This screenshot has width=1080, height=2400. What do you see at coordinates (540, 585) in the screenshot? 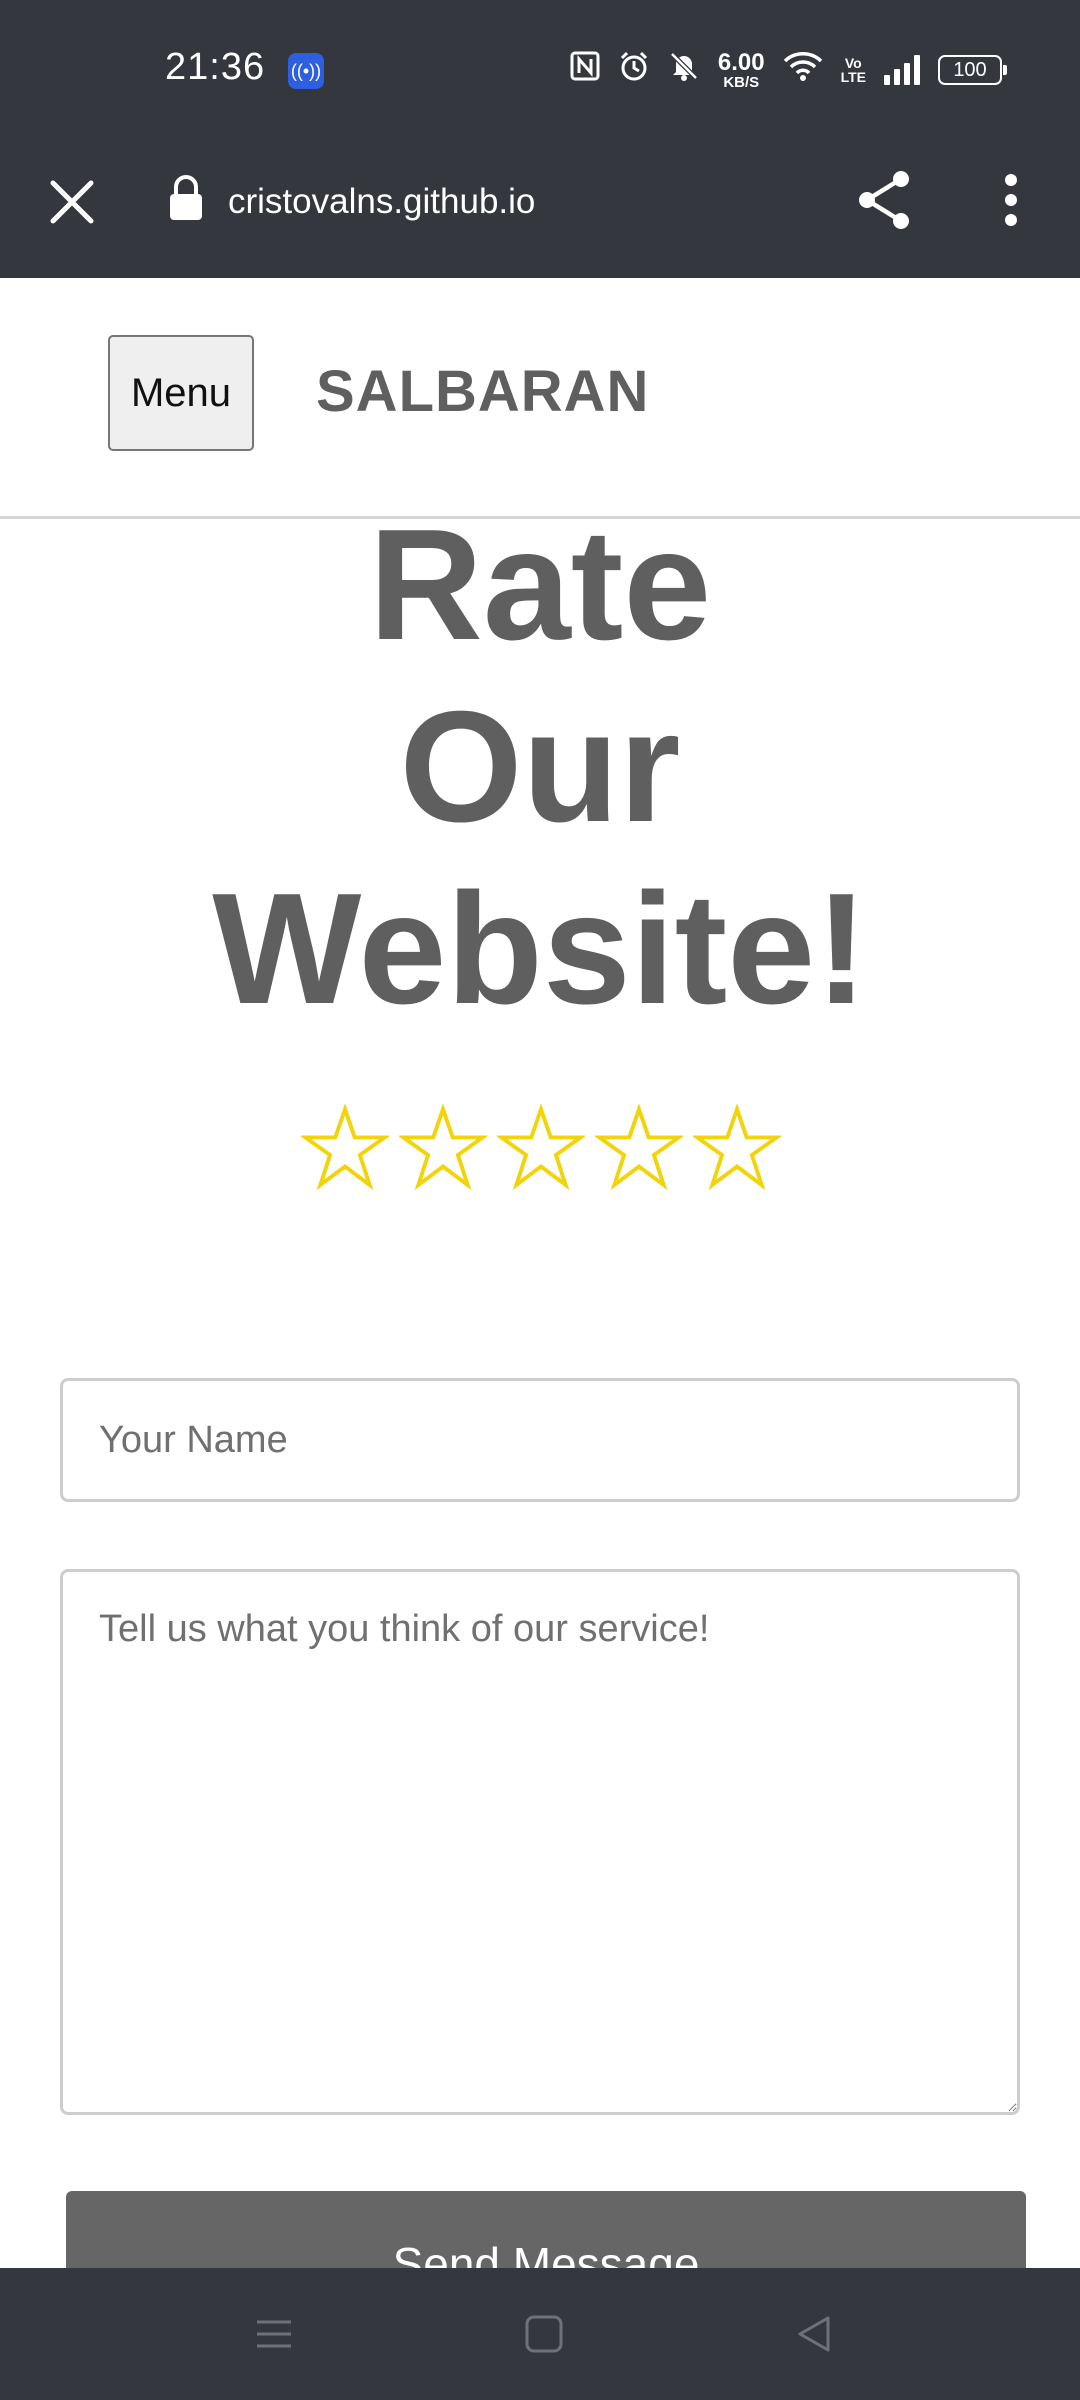
I see `title-line-1: Rate` at bounding box center [540, 585].